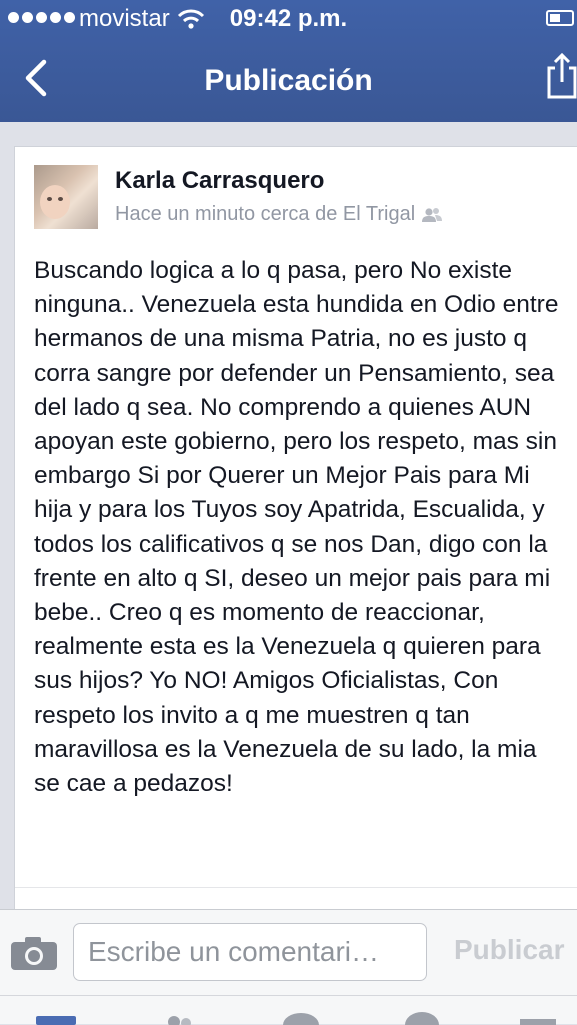 The height and width of the screenshot is (1025, 577). What do you see at coordinates (219, 181) in the screenshot?
I see `post-author: Karla Carrasquero` at bounding box center [219, 181].